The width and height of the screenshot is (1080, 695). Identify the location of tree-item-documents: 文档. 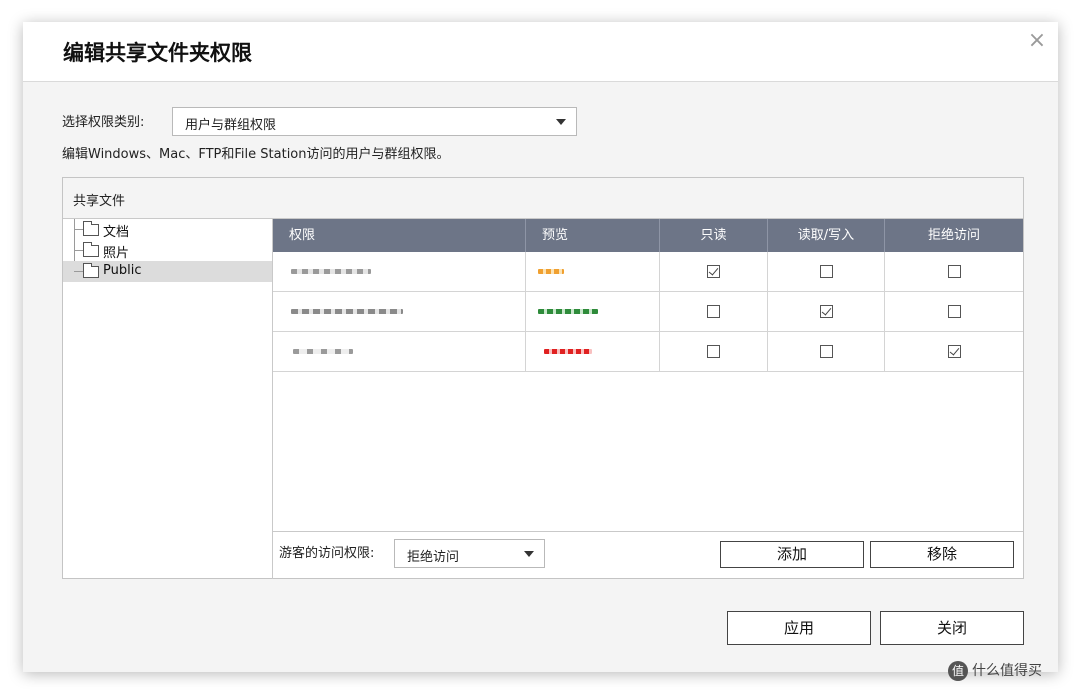
(167, 229).